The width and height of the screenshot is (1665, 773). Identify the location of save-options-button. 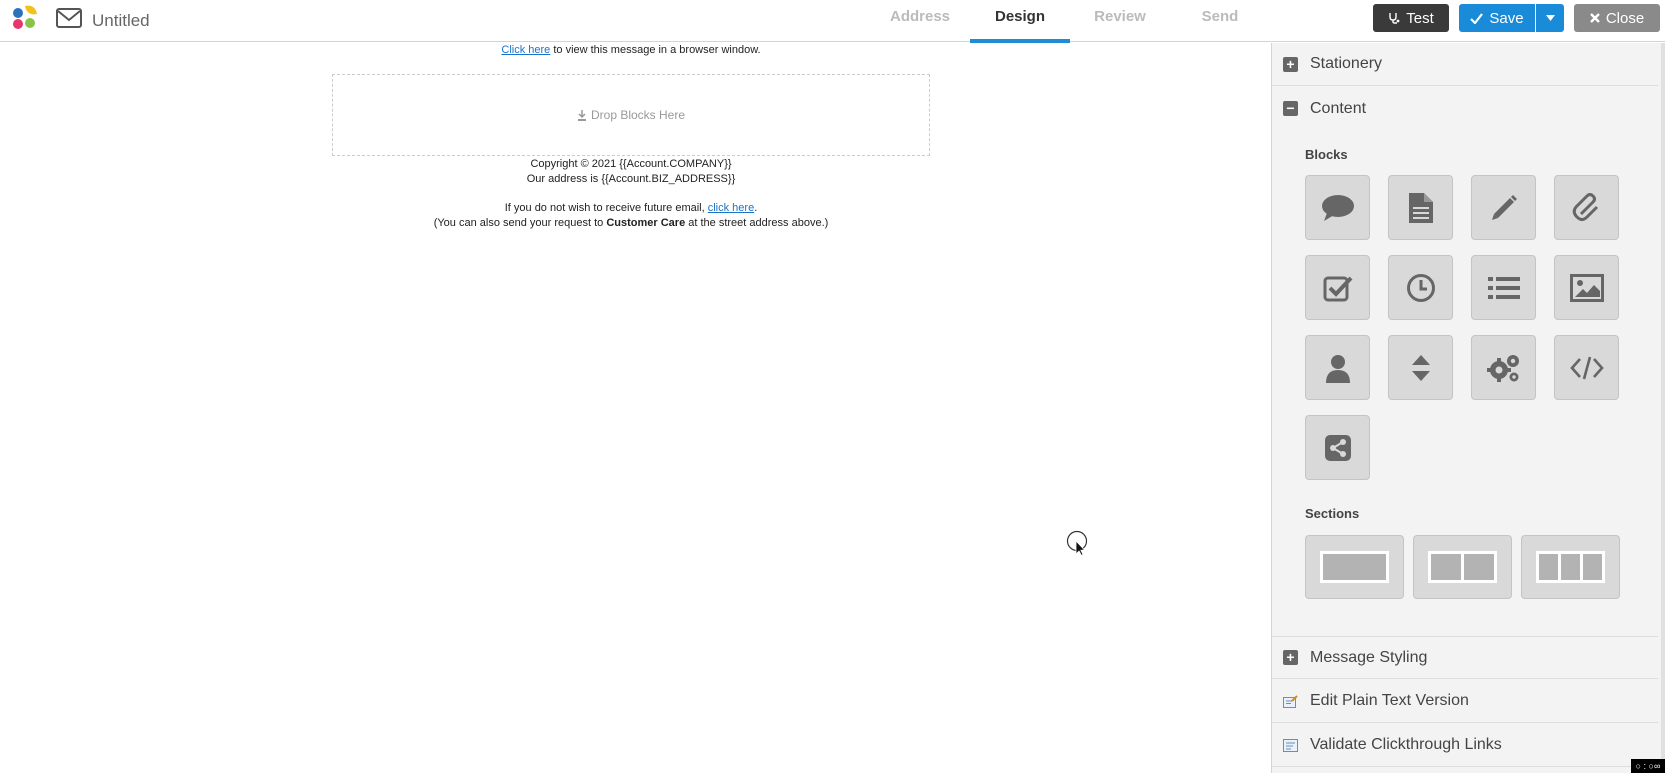
(1550, 18).